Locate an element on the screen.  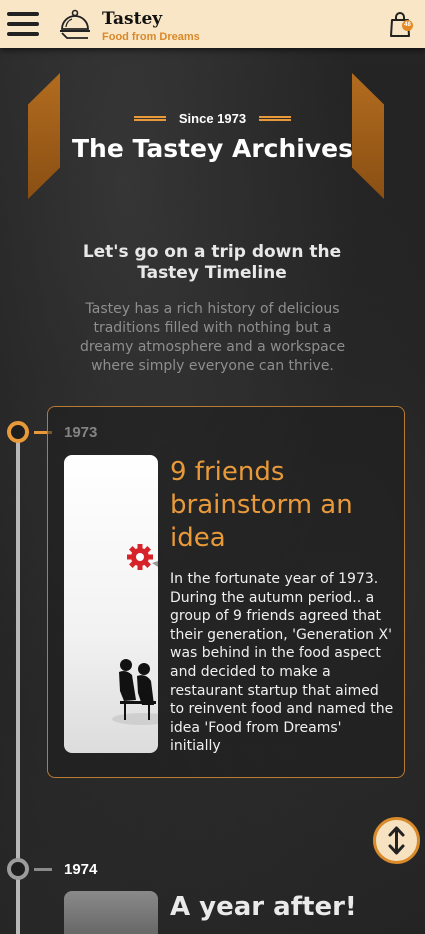
timeline-year: 1974 is located at coordinates (81, 869).